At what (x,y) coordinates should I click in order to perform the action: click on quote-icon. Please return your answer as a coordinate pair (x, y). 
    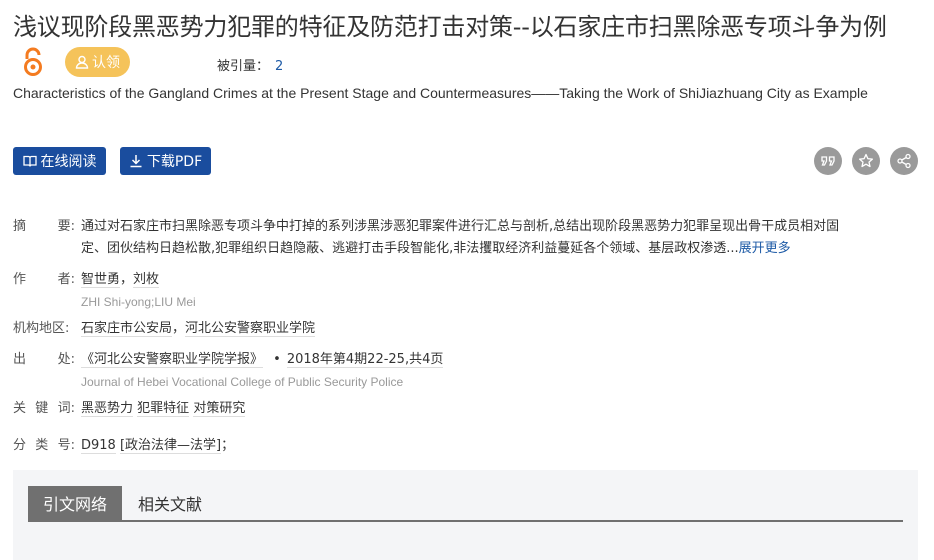
    Looking at the image, I should click on (828, 161).